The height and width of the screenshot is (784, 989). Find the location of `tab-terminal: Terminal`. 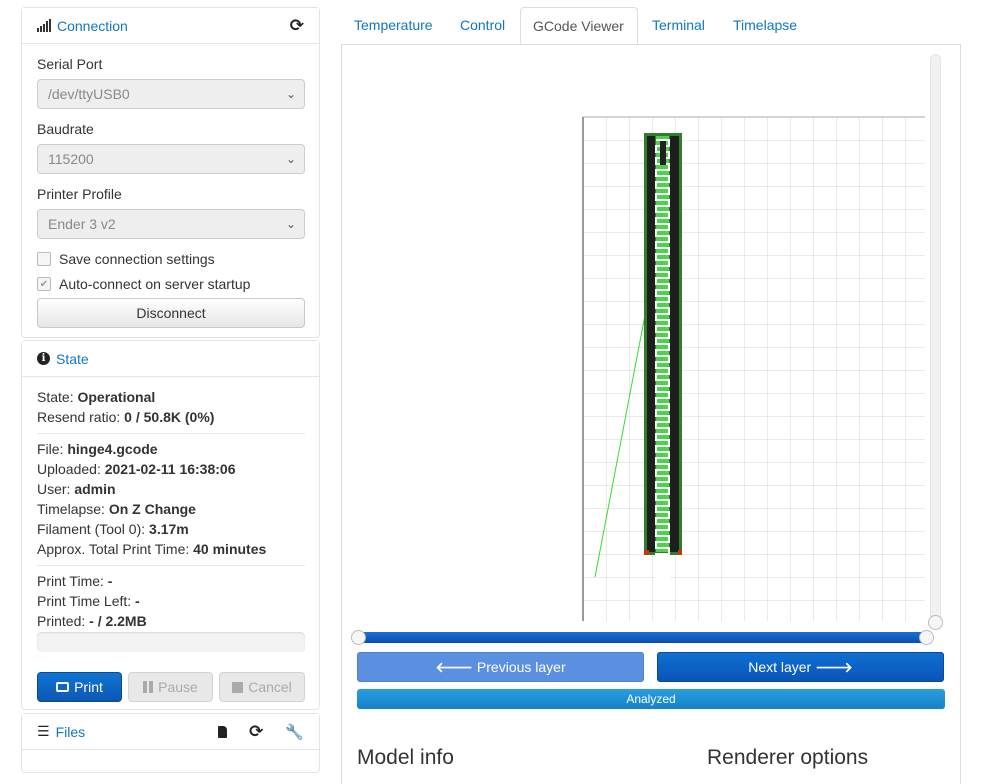

tab-terminal: Terminal is located at coordinates (678, 25).